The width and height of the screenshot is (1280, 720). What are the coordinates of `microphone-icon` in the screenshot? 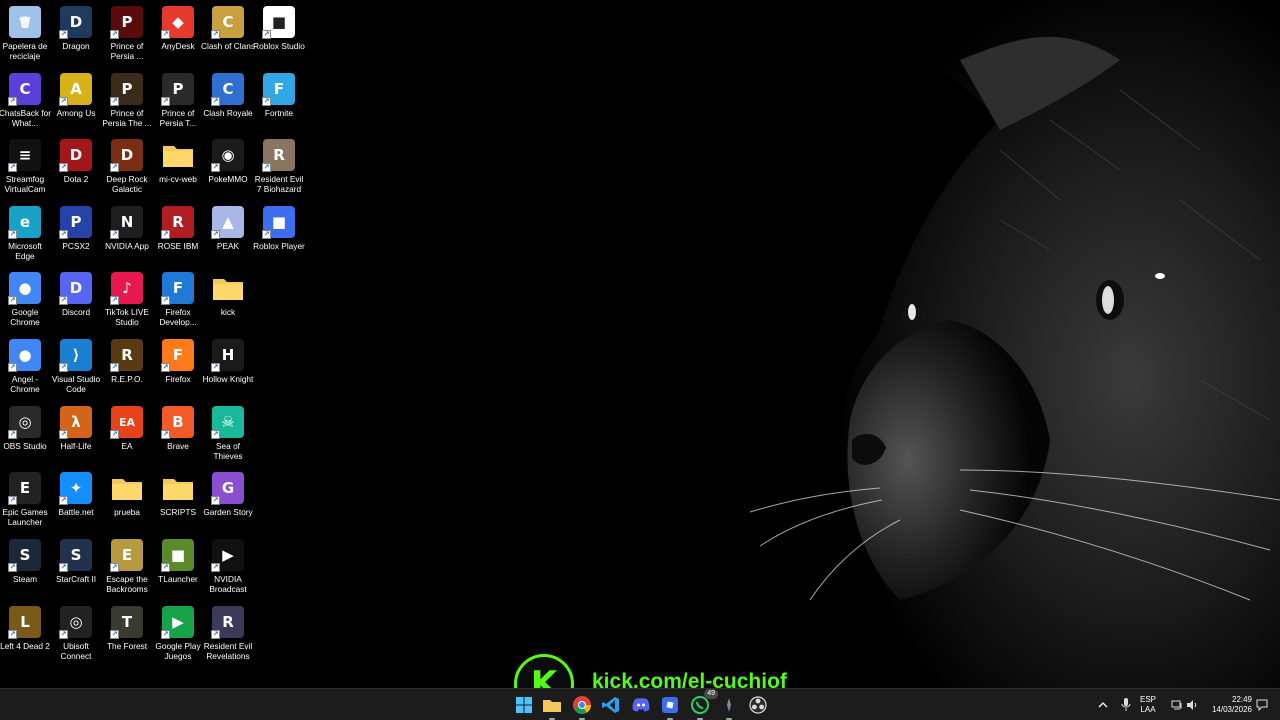 It's located at (1126, 704).